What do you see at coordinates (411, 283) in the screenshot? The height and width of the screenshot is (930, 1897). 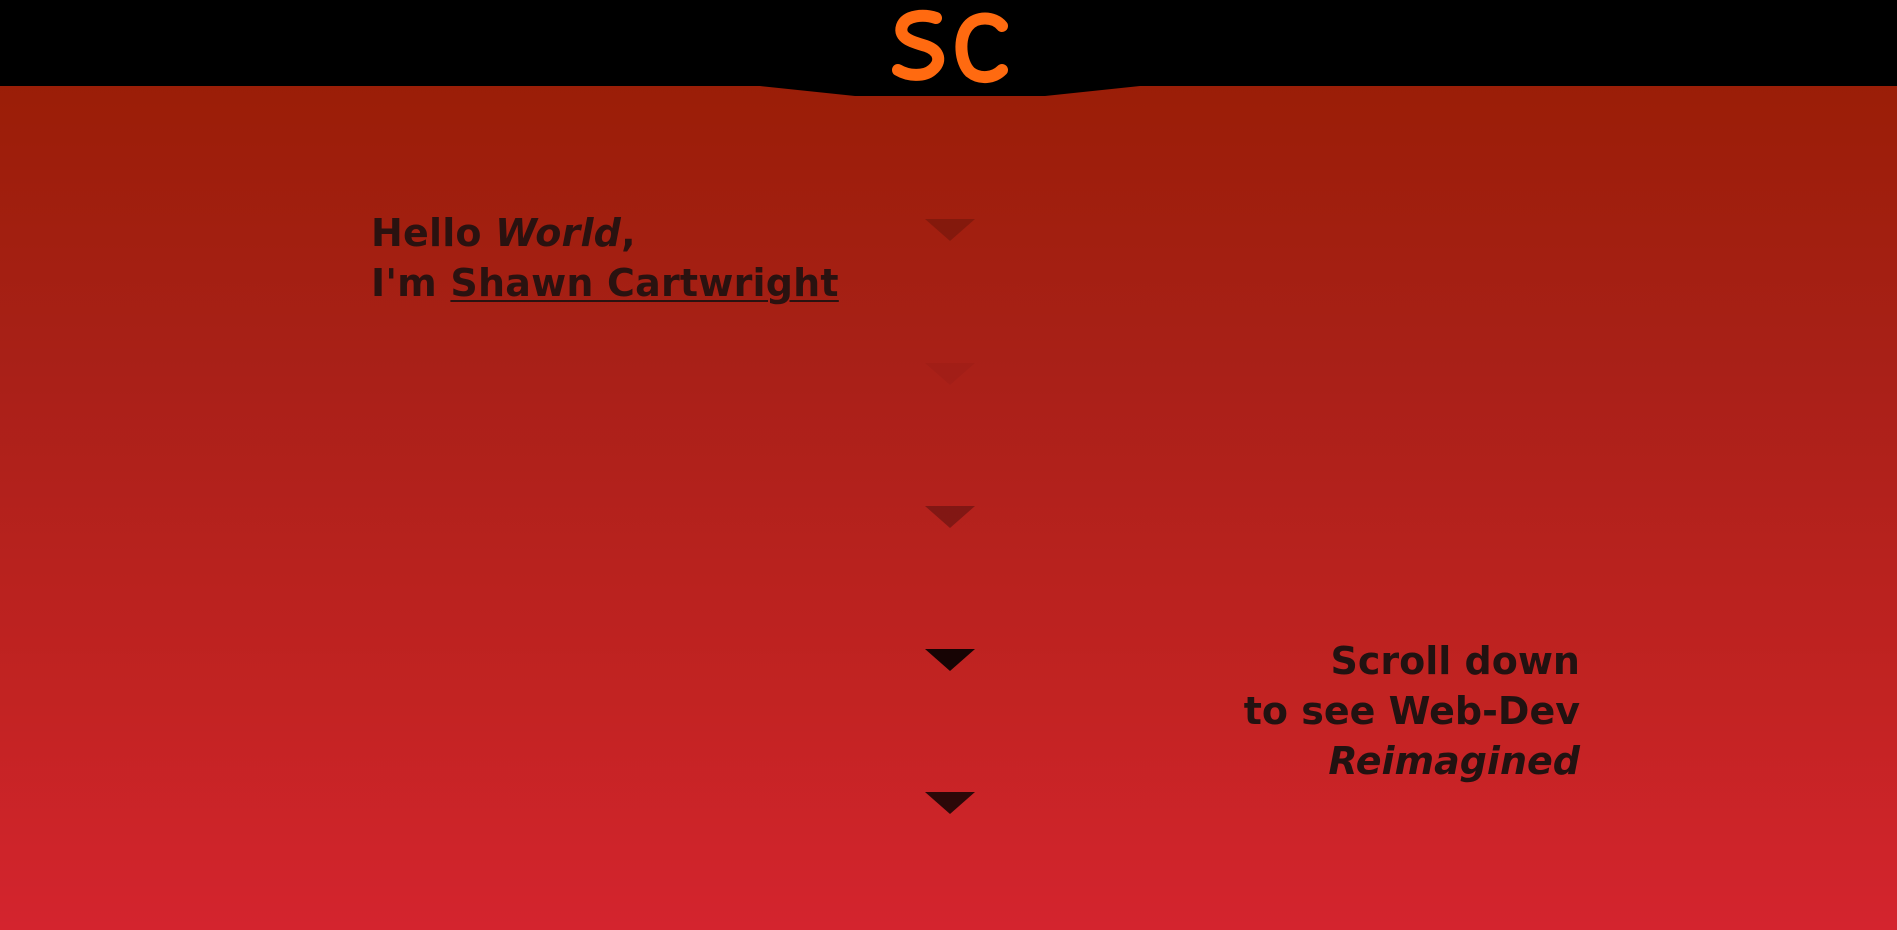 I see `im-text: I'm` at bounding box center [411, 283].